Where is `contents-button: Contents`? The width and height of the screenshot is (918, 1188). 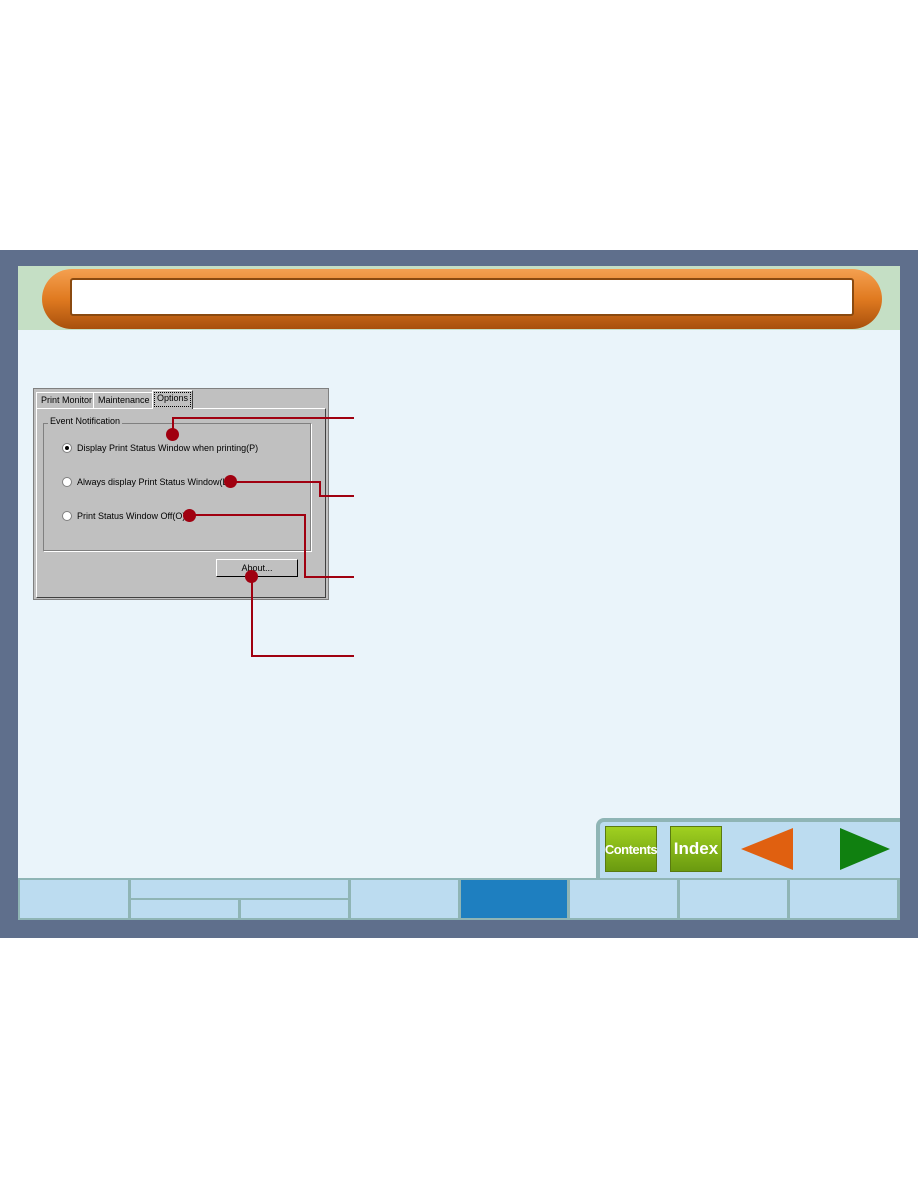
contents-button: Contents is located at coordinates (631, 849).